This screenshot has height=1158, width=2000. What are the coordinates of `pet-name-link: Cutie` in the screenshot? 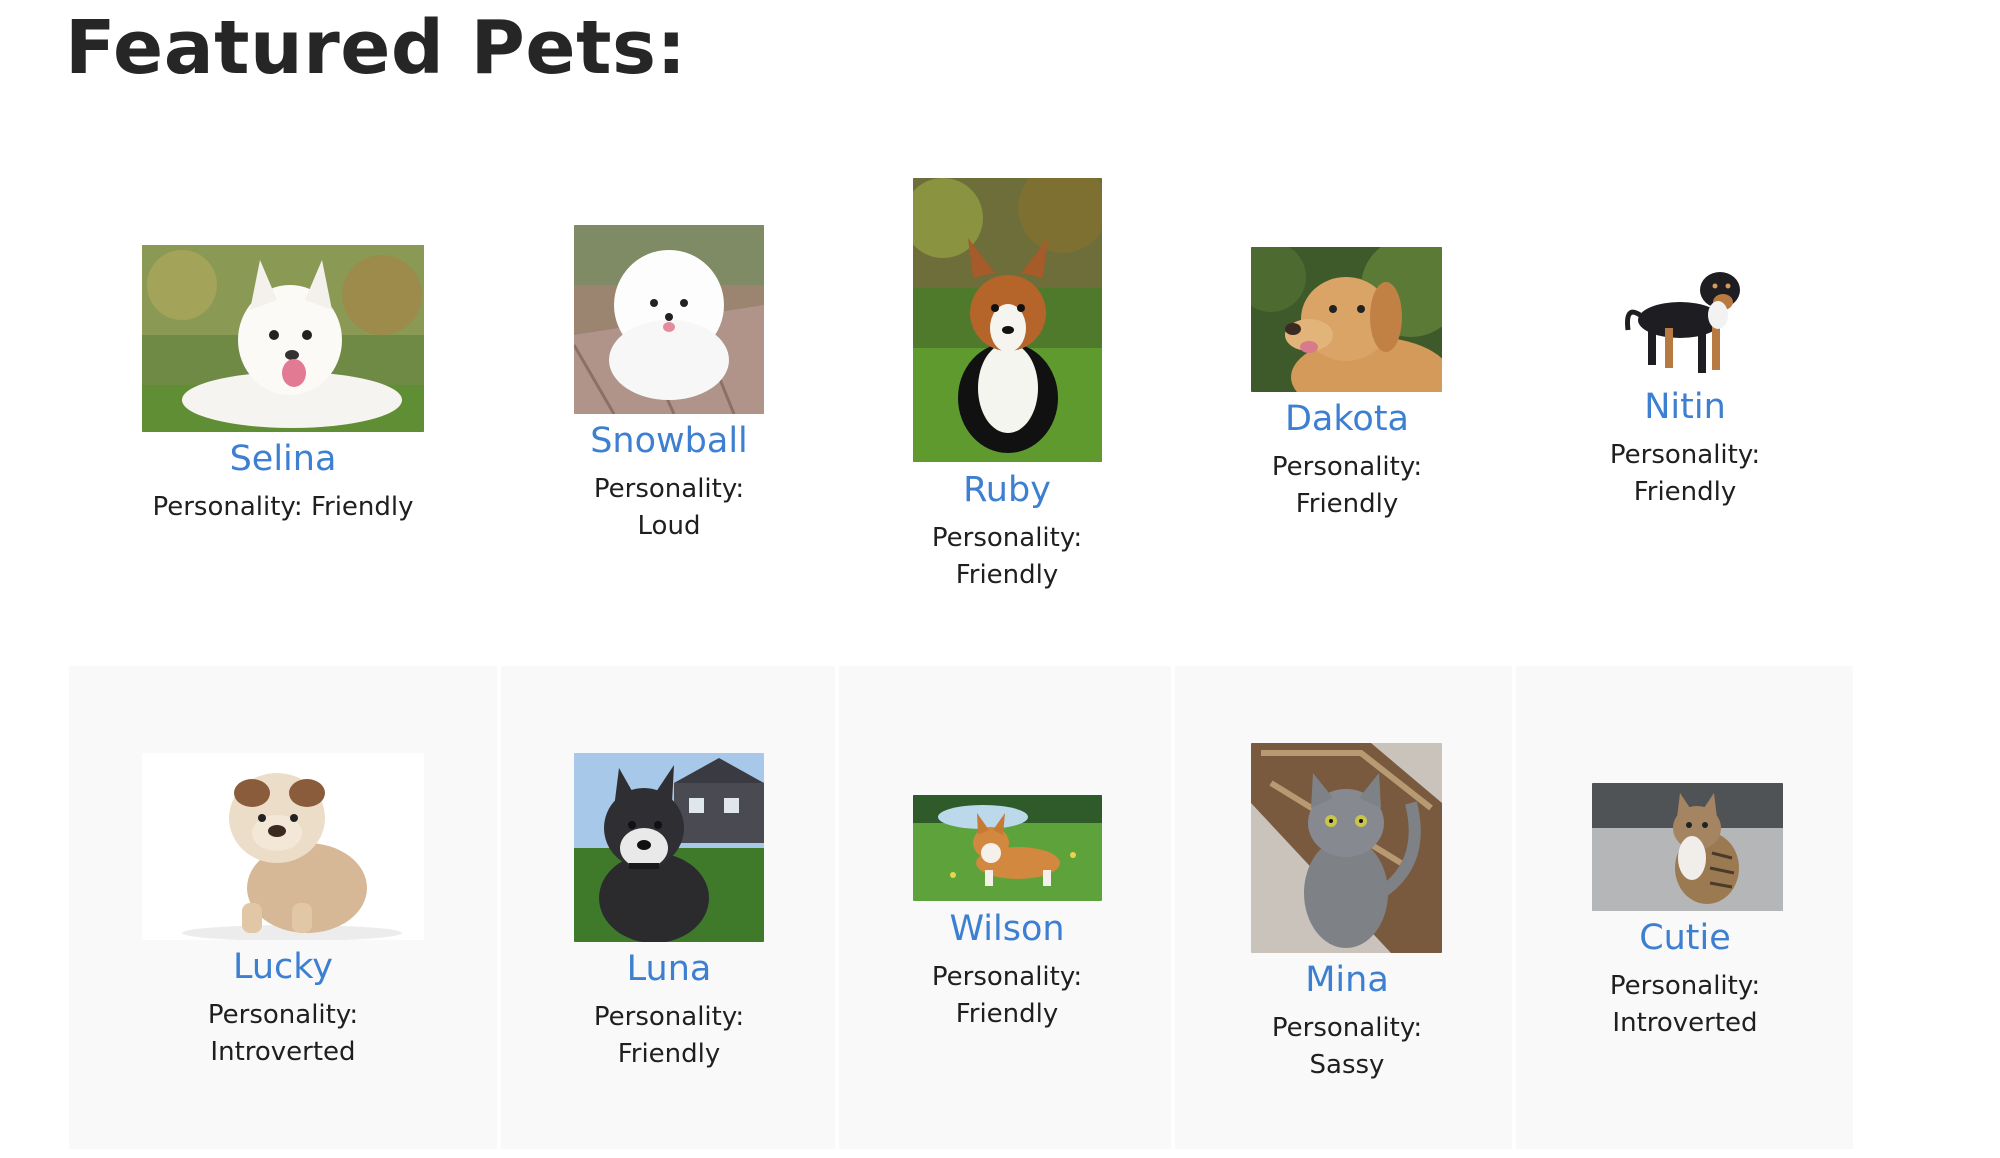 It's located at (1685, 938).